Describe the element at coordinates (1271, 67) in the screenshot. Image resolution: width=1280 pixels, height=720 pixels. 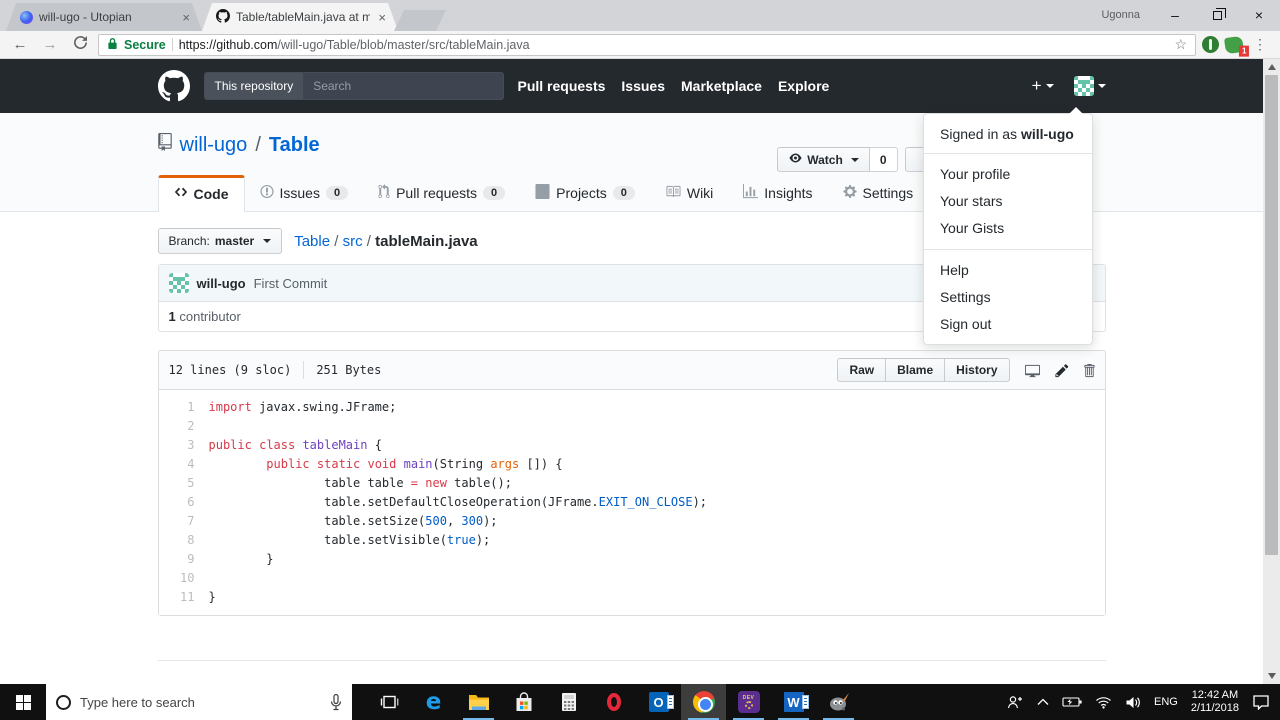
I see `scroll-up-icon` at that location.